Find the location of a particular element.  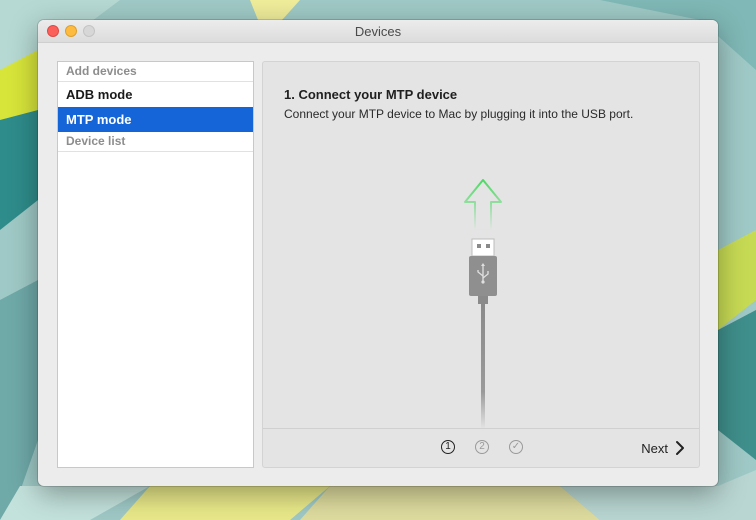

usb-connect-illustration is located at coordinates (483, 304).